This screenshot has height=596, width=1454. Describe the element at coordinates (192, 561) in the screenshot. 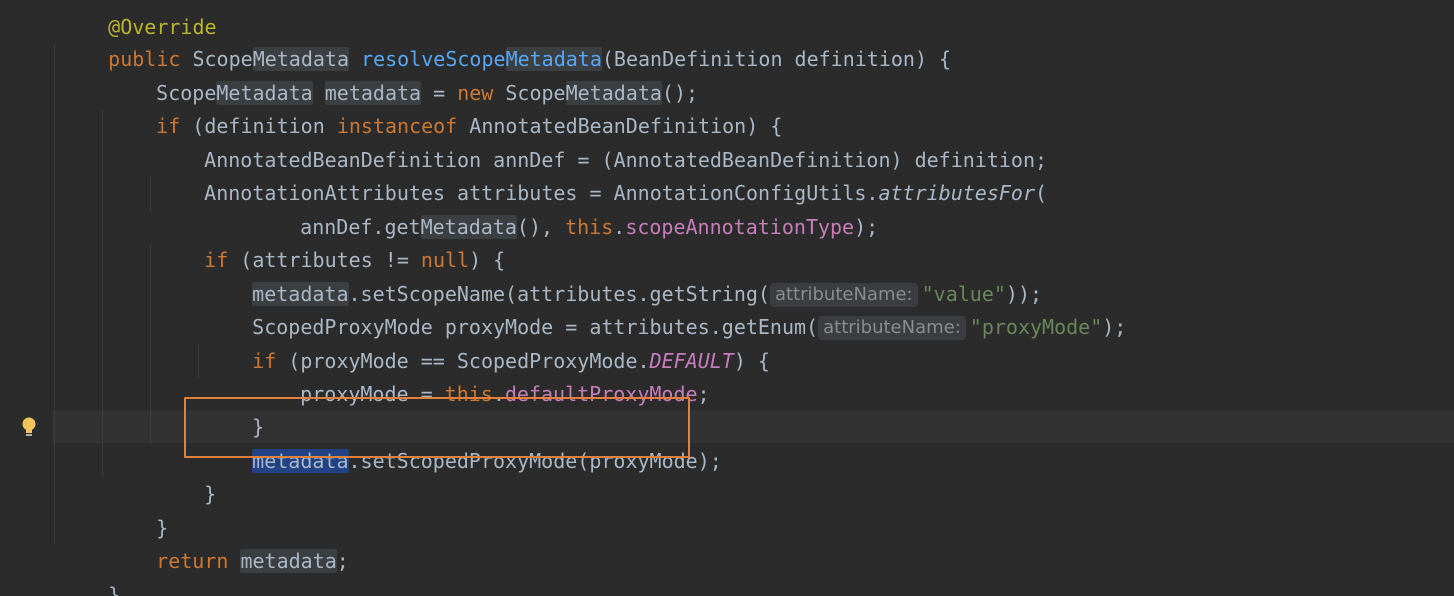

I see `keyword-return: return` at that location.